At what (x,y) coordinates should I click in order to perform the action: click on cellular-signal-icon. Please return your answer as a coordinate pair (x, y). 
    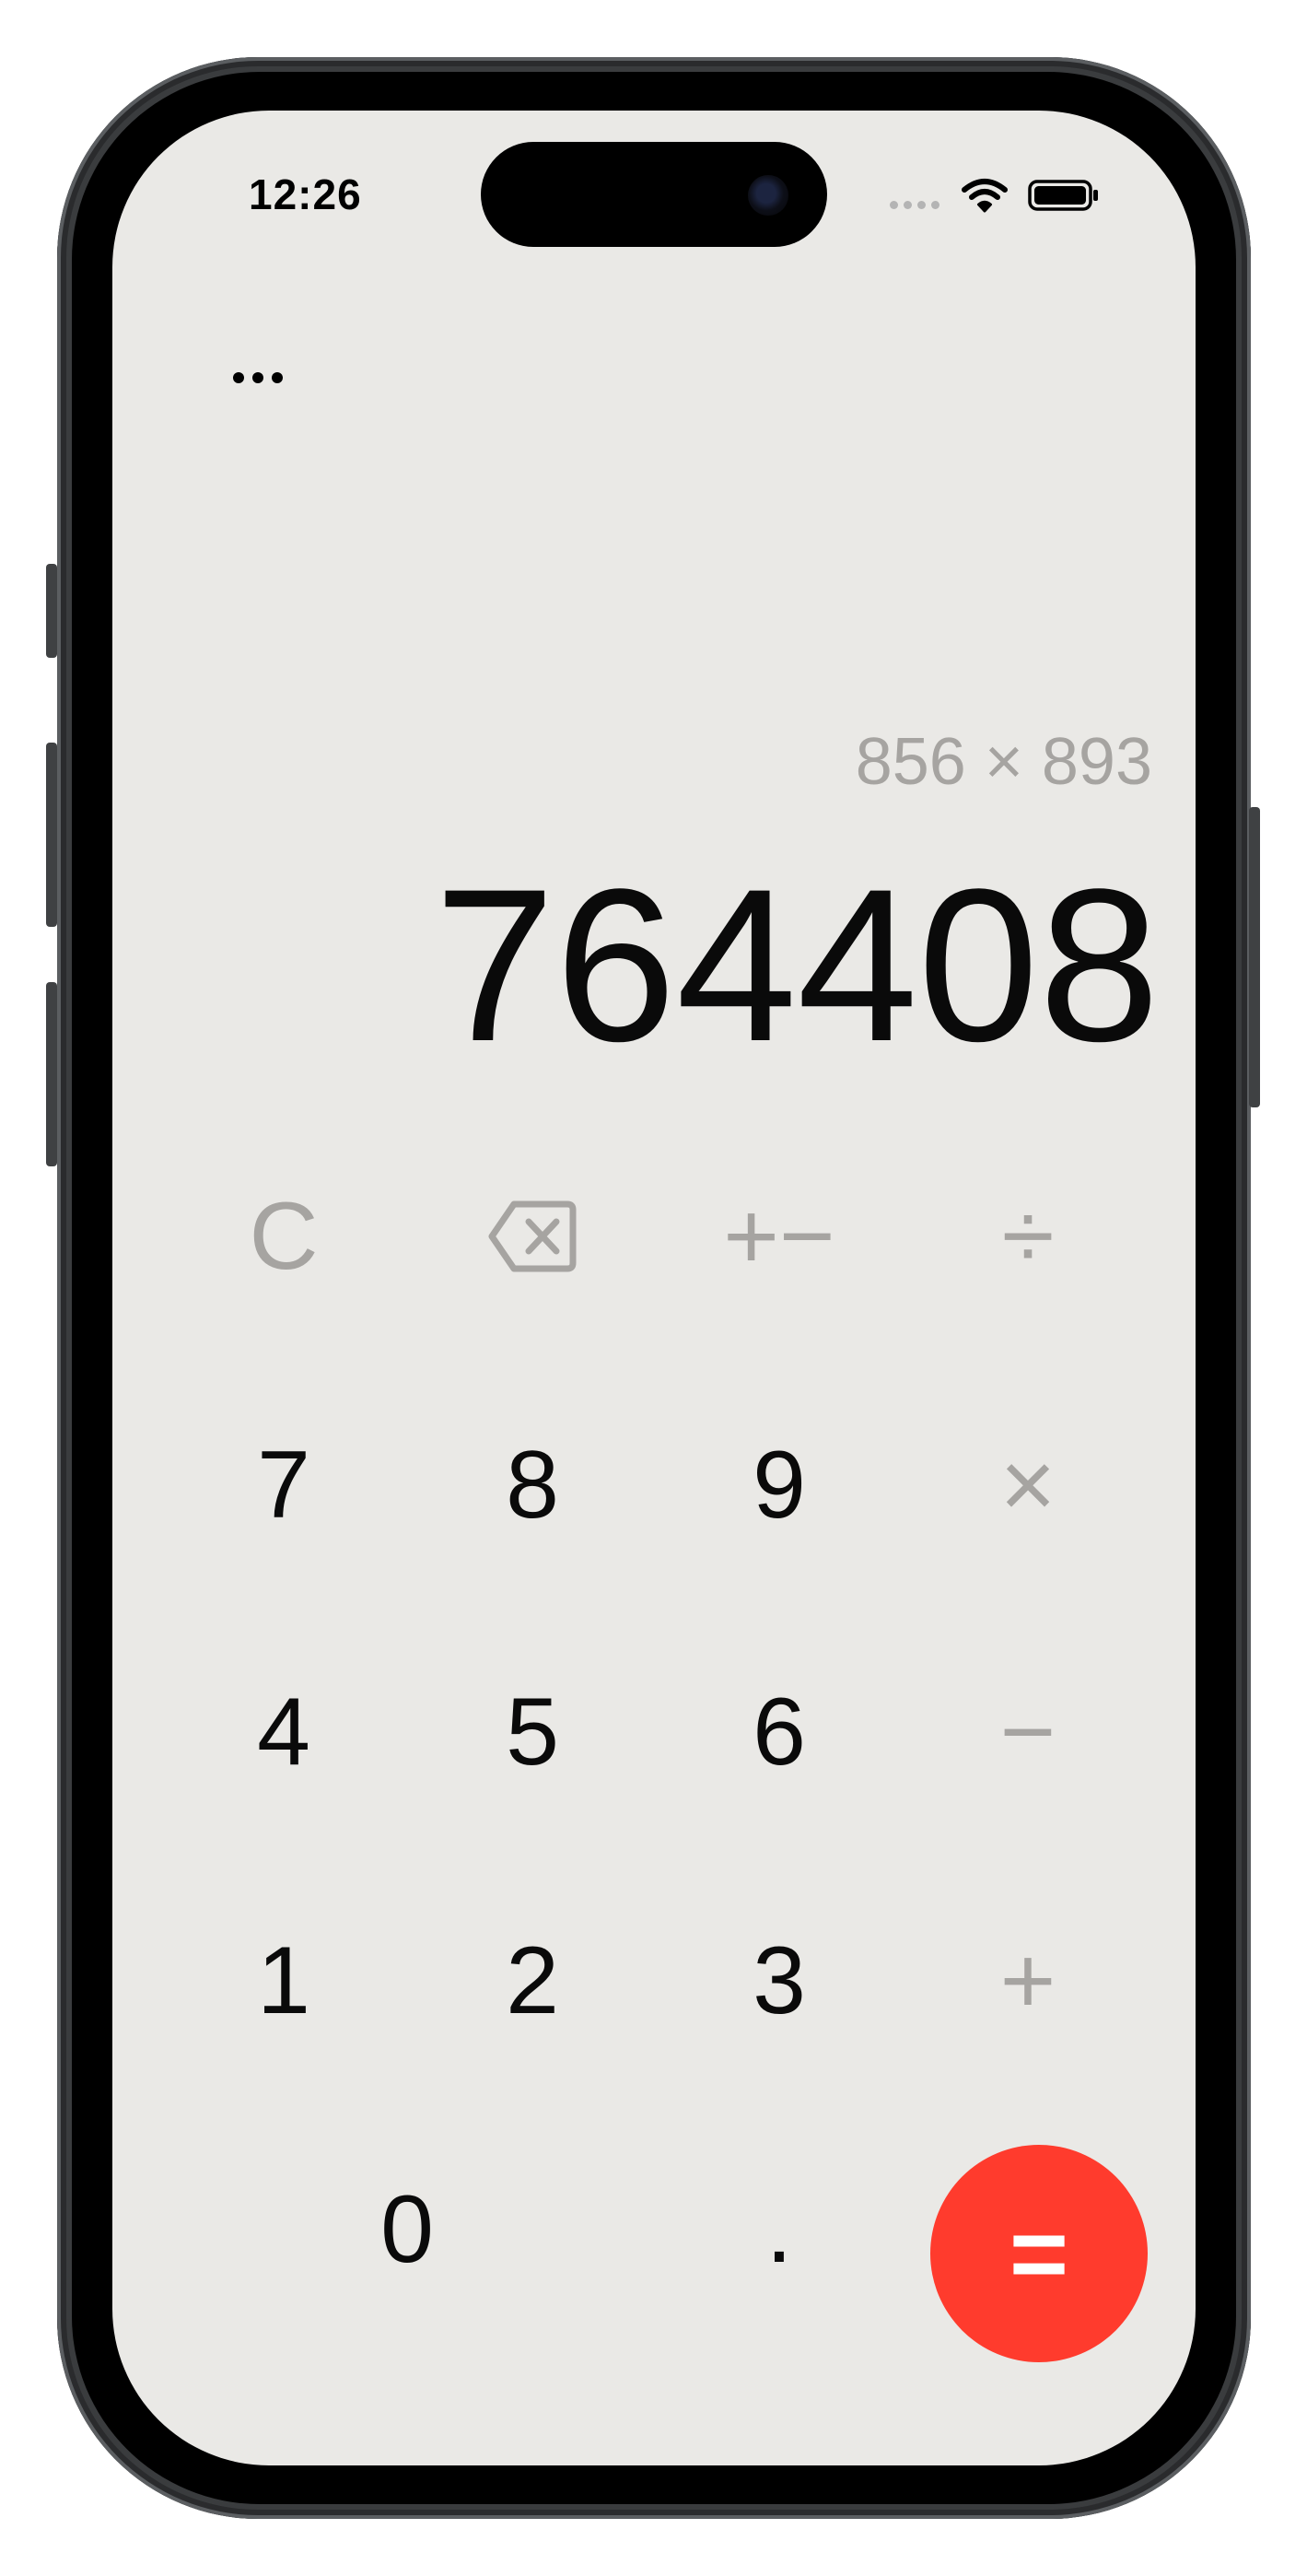
    Looking at the image, I should click on (915, 205).